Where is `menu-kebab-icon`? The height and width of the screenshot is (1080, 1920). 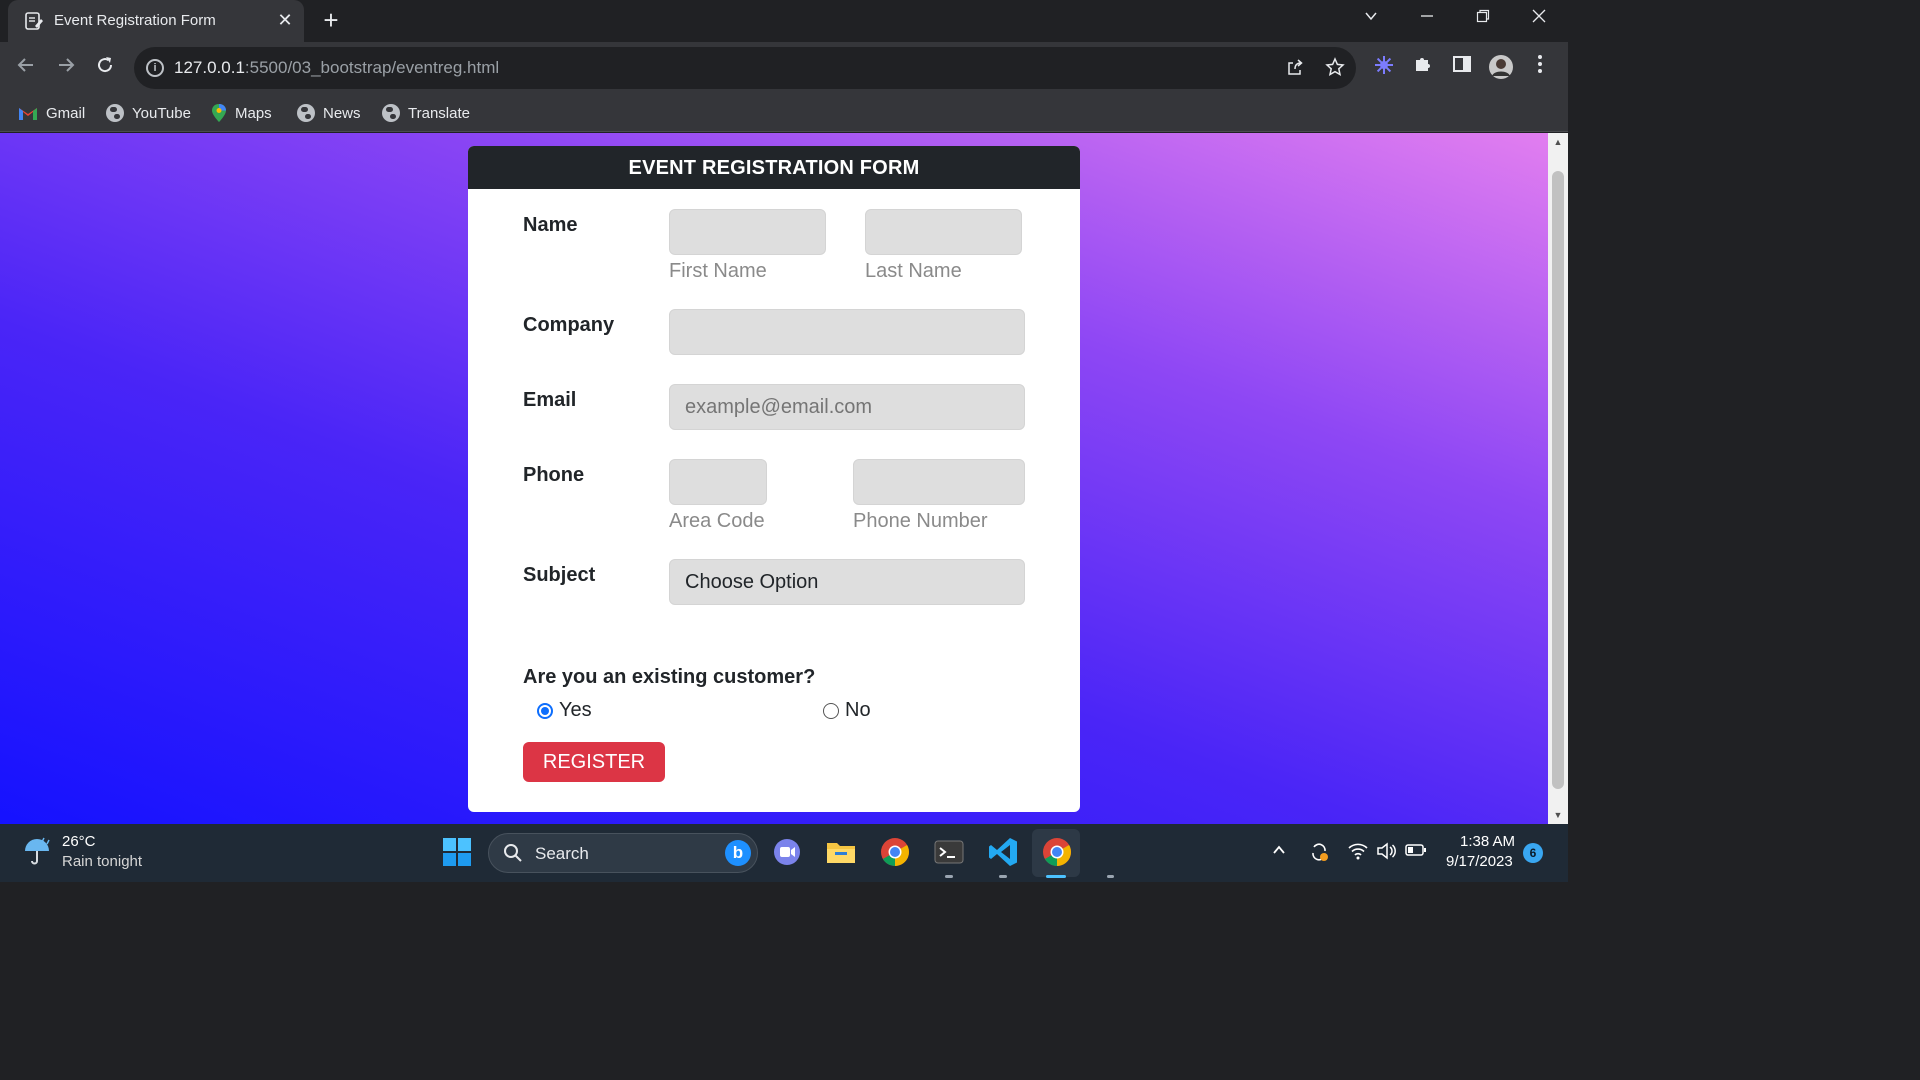
menu-kebab-icon is located at coordinates (1540, 67).